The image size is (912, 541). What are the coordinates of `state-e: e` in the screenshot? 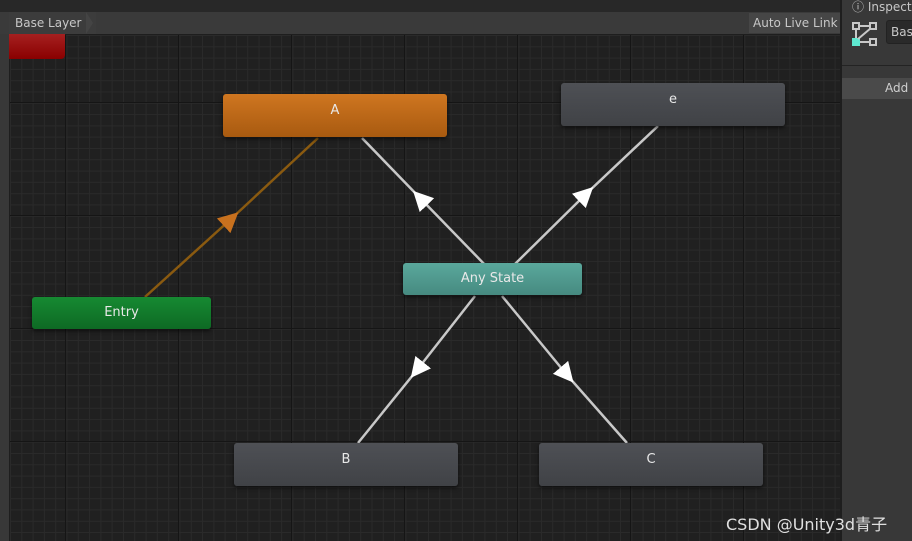 It's located at (673, 104).